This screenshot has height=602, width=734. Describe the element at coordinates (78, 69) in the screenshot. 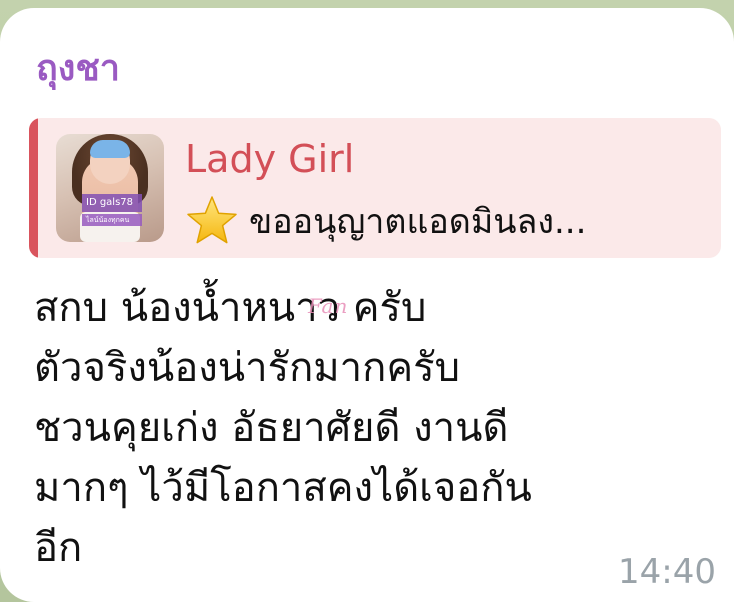

I see `sender-name: ถุงชา` at that location.